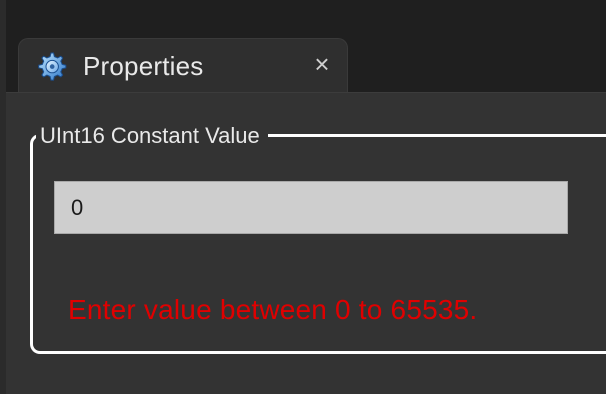 This screenshot has width=606, height=394. I want to click on panel-bottom, so click(306, 375).